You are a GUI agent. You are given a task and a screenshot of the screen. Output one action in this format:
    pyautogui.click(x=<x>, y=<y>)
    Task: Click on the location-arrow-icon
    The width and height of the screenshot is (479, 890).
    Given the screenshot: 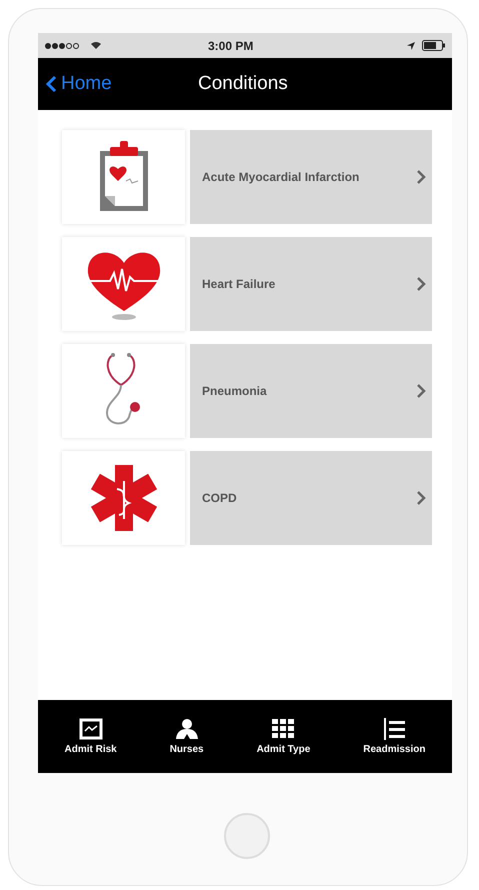 What is the action you would take?
    pyautogui.click(x=411, y=45)
    